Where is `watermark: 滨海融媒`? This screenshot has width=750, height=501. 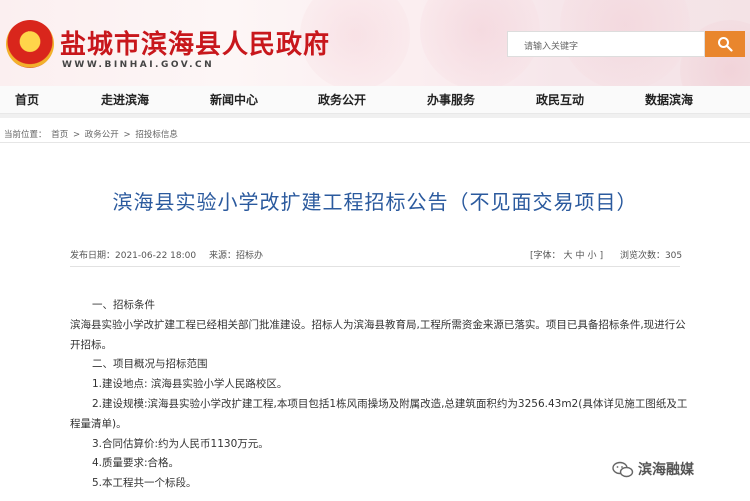 watermark: 滨海融媒 is located at coordinates (653, 469).